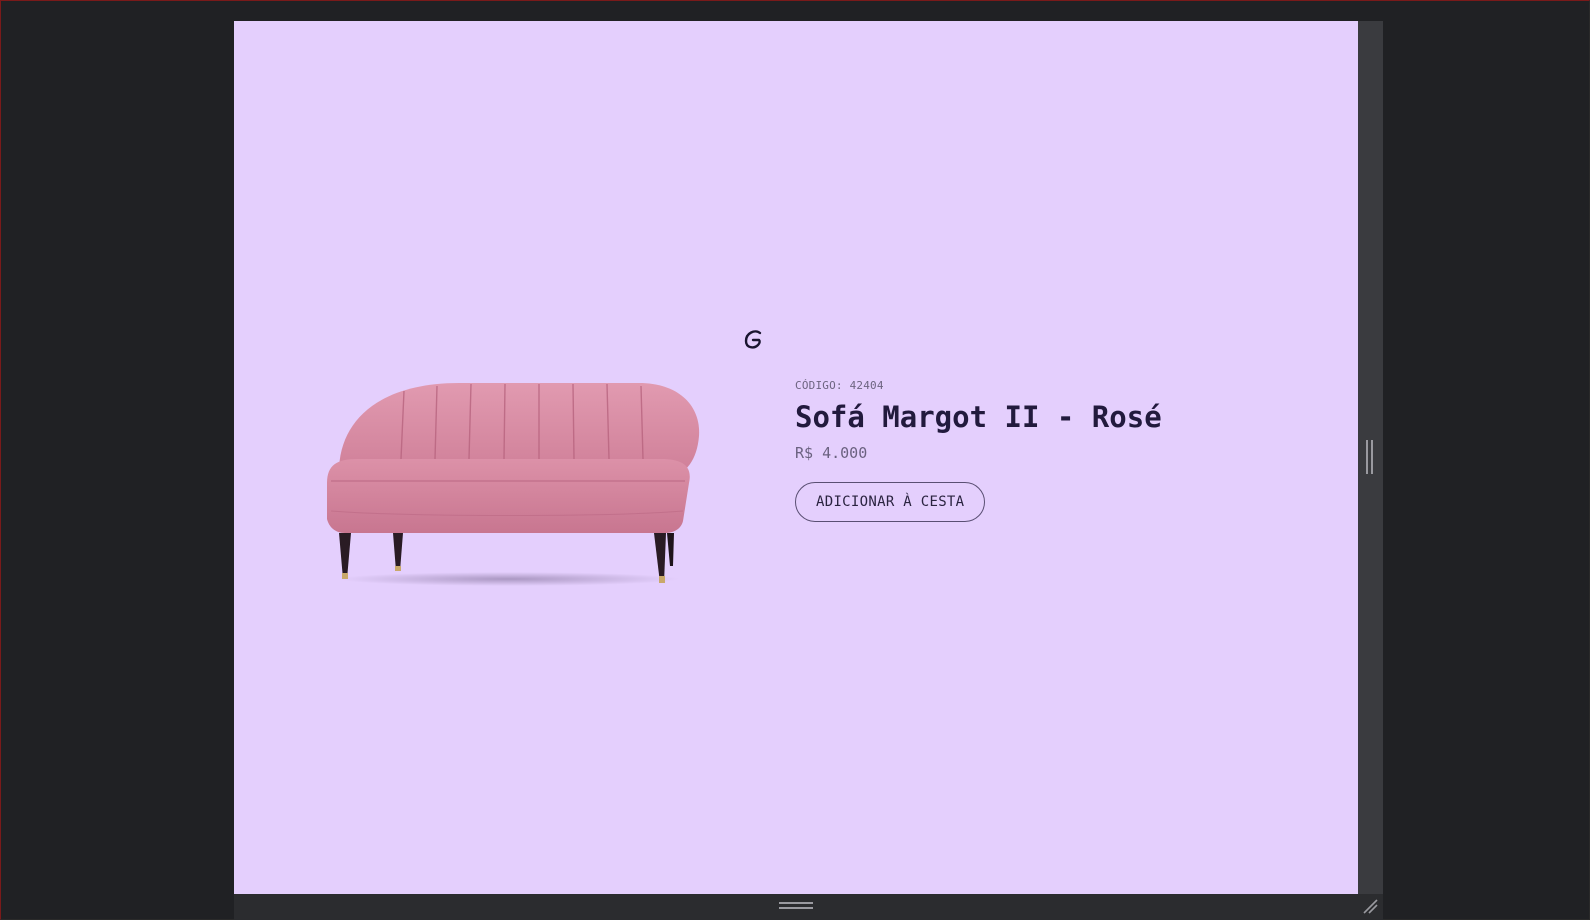  Describe the element at coordinates (755, 340) in the screenshot. I see `g-logo-icon` at that location.